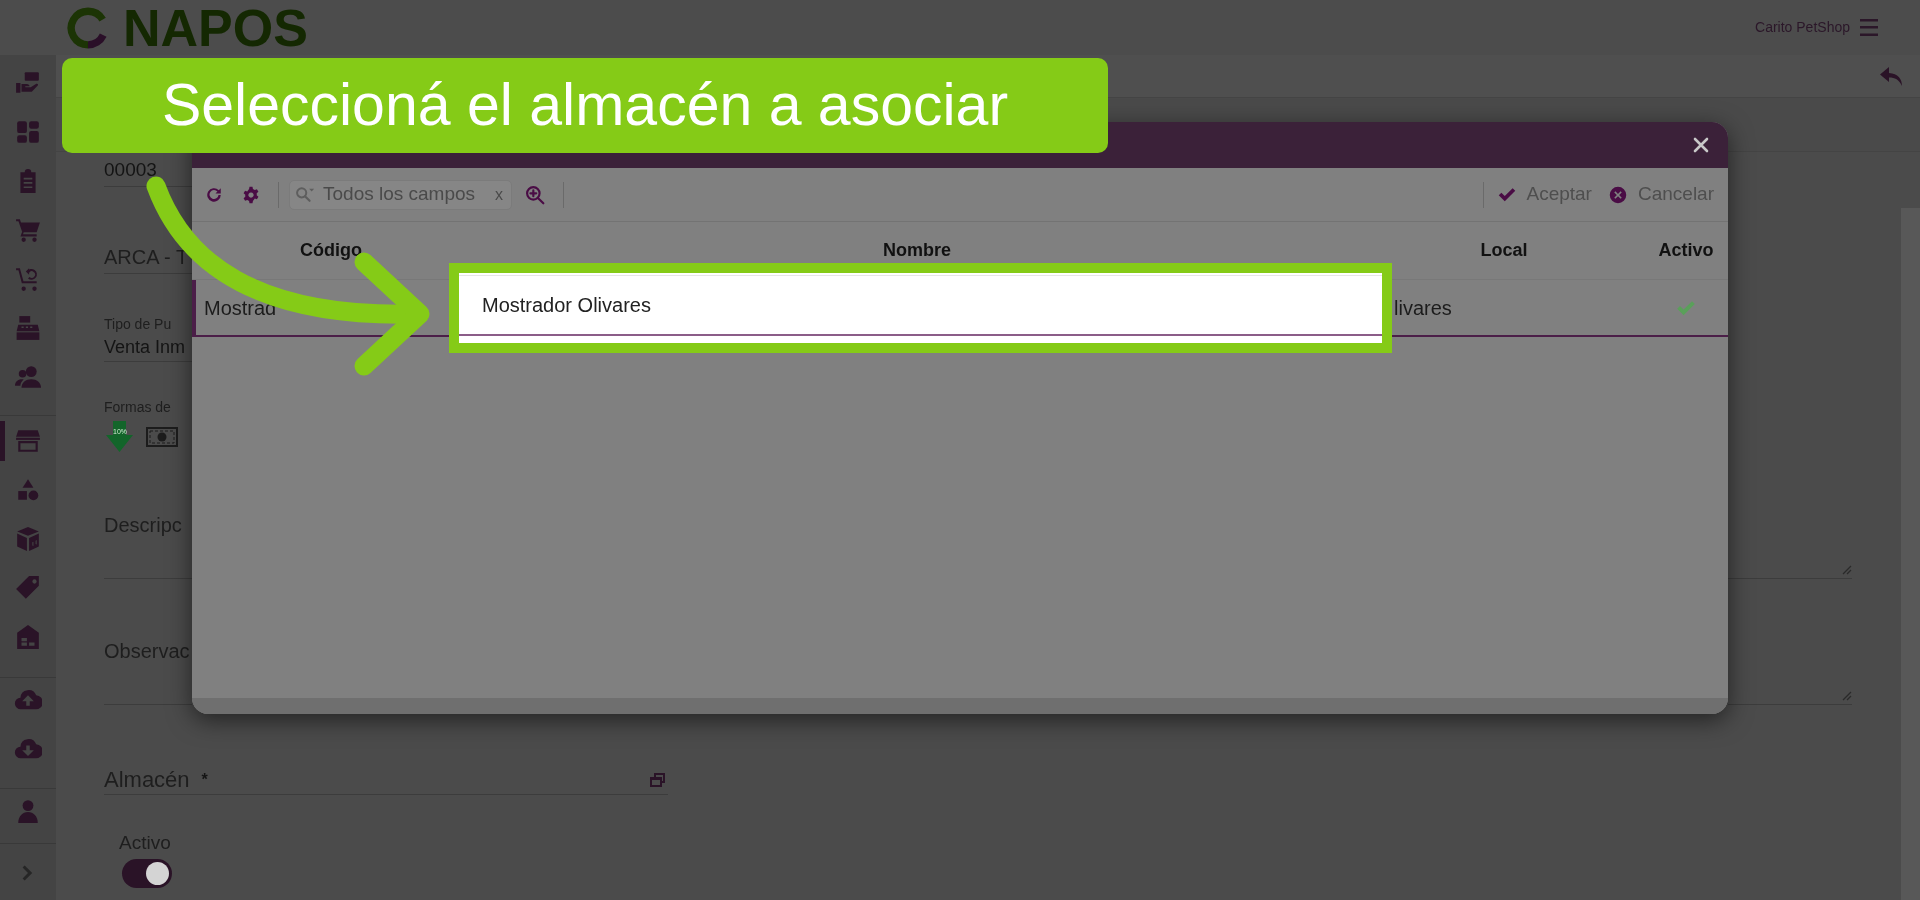 The height and width of the screenshot is (900, 1920). What do you see at coordinates (1891, 76) in the screenshot?
I see `back-arrow-icon` at bounding box center [1891, 76].